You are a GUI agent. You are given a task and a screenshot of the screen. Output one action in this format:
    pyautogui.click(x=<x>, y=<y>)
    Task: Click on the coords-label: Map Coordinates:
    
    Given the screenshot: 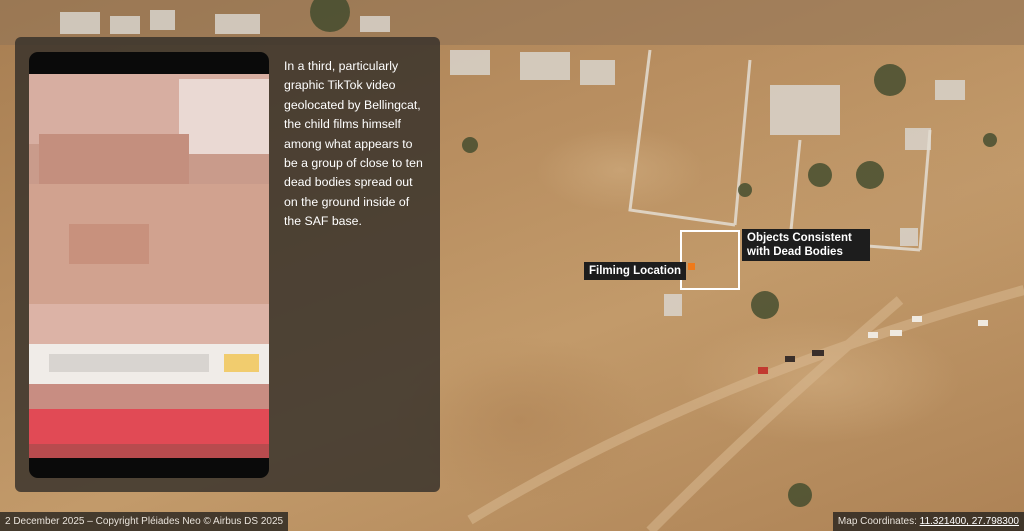 What is the action you would take?
    pyautogui.click(x=878, y=521)
    